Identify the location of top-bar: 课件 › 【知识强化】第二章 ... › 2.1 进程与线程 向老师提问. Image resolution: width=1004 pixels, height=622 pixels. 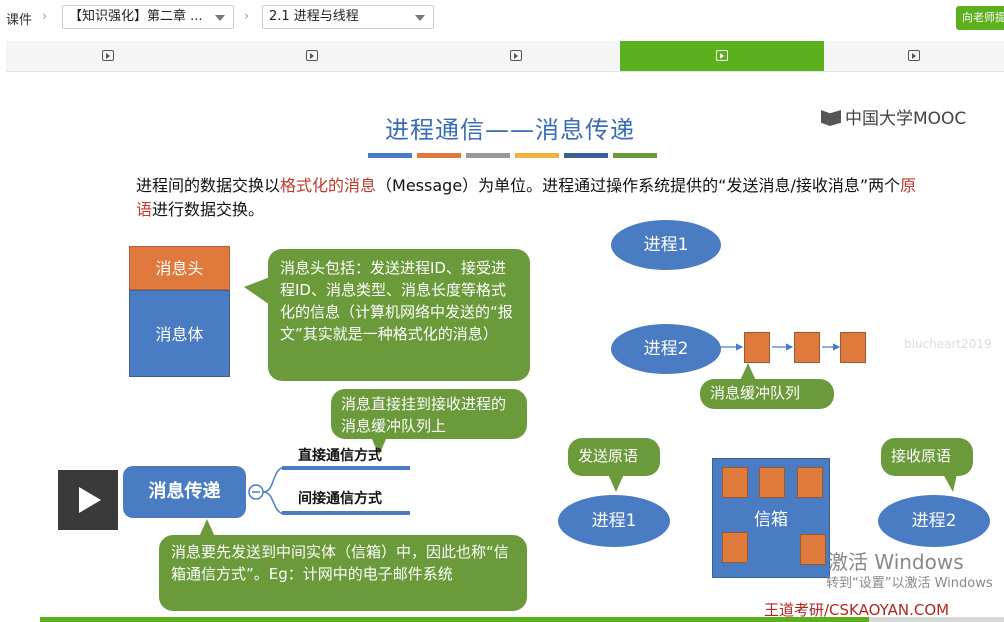
(502, 19).